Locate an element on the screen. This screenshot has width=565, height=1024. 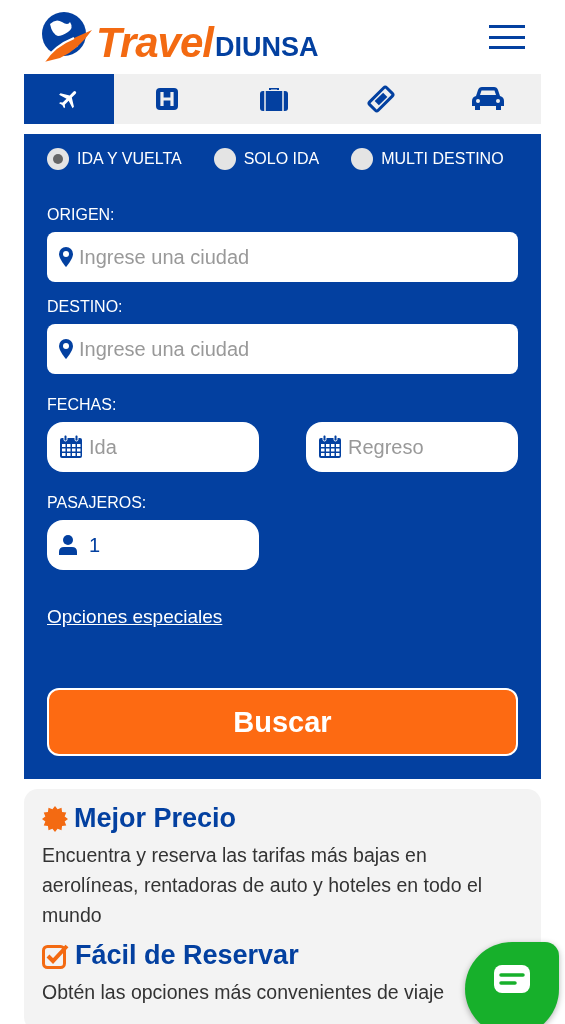
special-options-link: Opciones especiales is located at coordinates (135, 617).